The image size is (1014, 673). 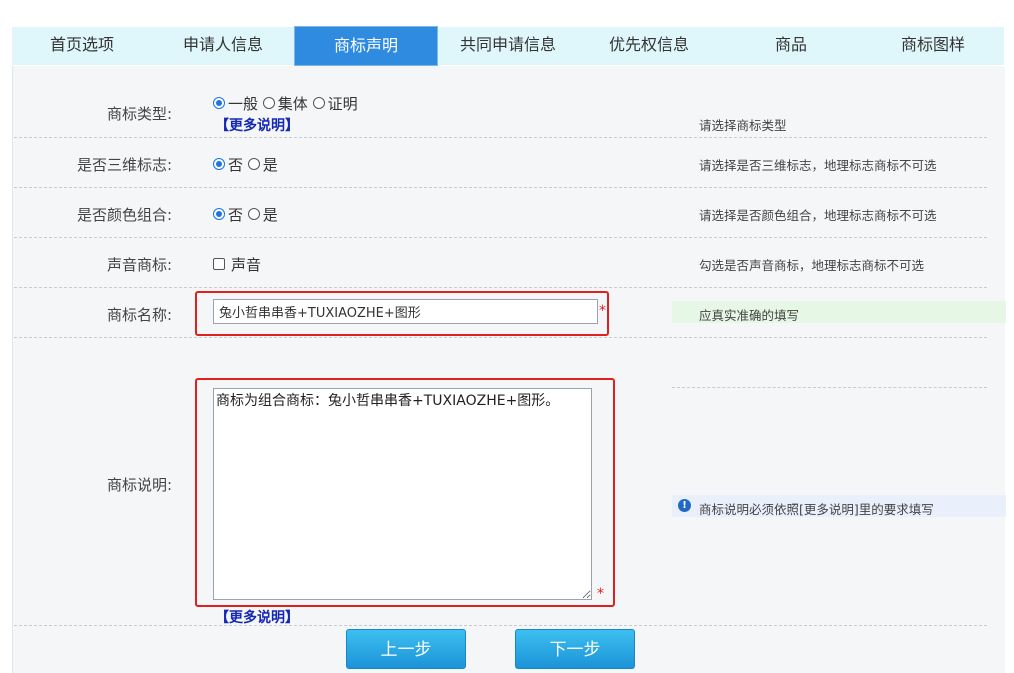 What do you see at coordinates (816, 509) in the screenshot?
I see `trademark-description-hint: 商标说明必须依照[更多说明]里的要求填写` at bounding box center [816, 509].